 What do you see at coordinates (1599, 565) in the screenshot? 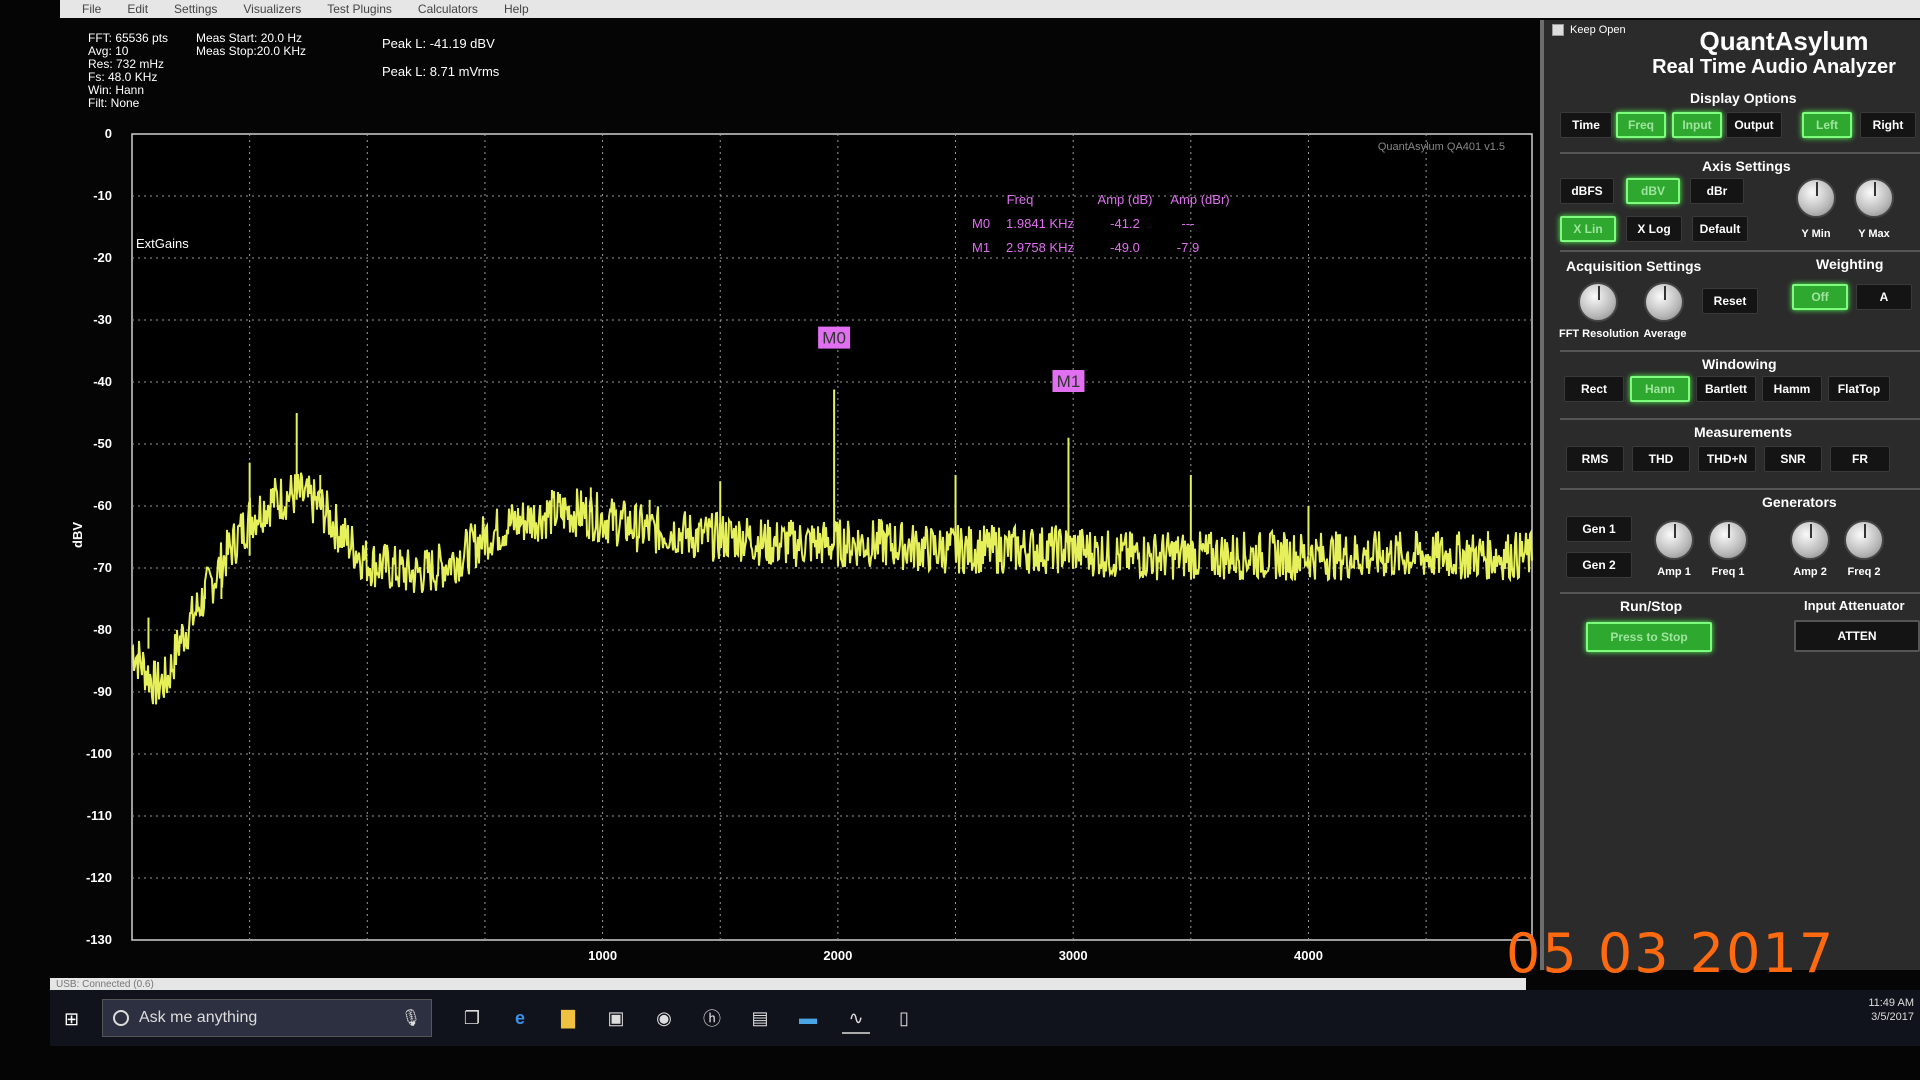
I see `gen2-button: Gen 2` at bounding box center [1599, 565].